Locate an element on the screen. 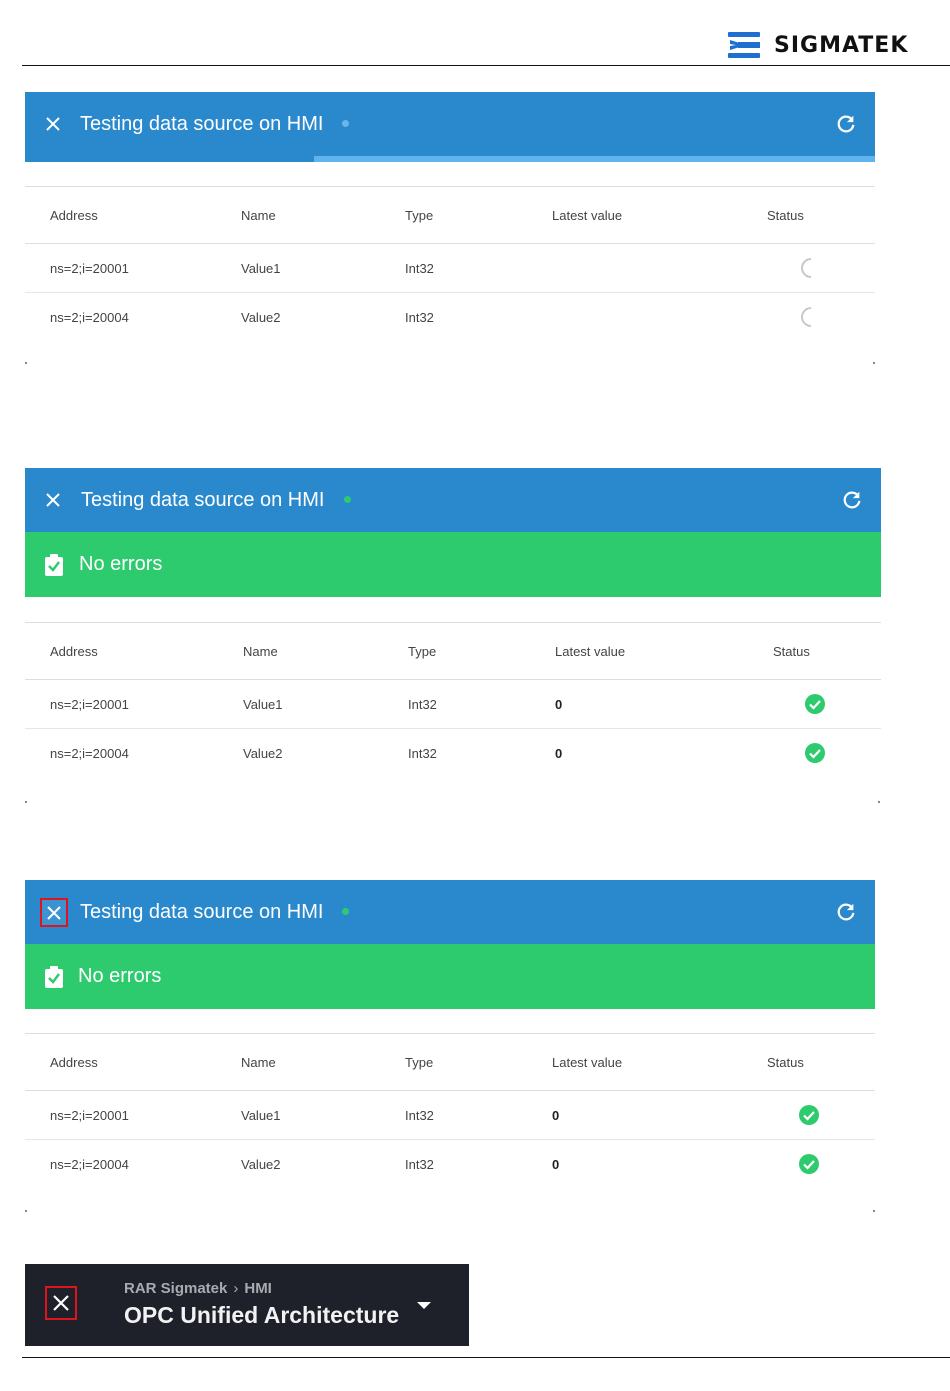 The image size is (950, 1391). top-rule is located at coordinates (486, 65).